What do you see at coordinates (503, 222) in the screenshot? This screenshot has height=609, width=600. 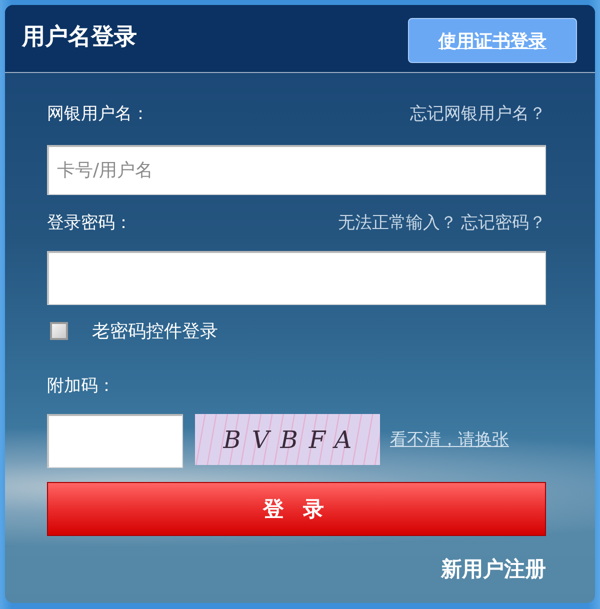 I see `help-link: 忘记密码？` at bounding box center [503, 222].